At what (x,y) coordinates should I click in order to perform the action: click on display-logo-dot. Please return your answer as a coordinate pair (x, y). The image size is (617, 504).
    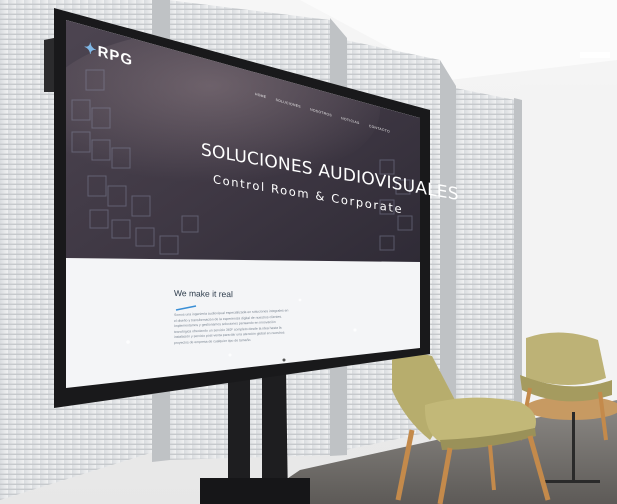
    Looking at the image, I should click on (284, 360).